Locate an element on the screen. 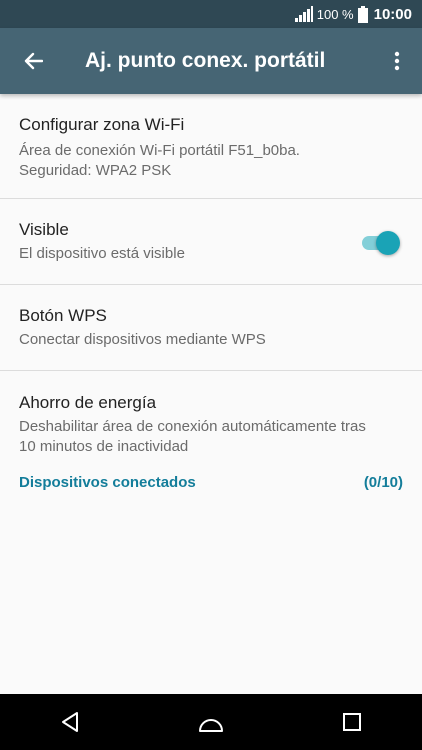 The height and width of the screenshot is (750, 422). navigation-bar is located at coordinates (211, 722).